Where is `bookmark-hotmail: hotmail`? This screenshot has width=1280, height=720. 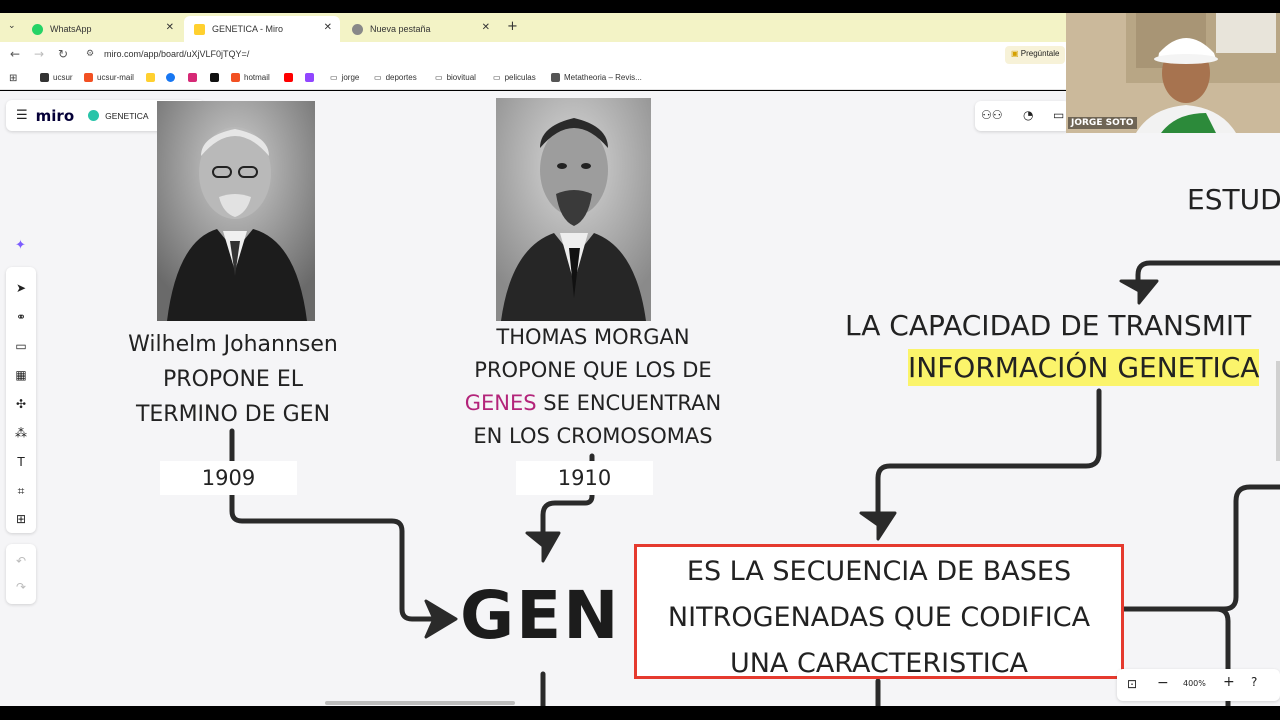 bookmark-hotmail: hotmail is located at coordinates (250, 77).